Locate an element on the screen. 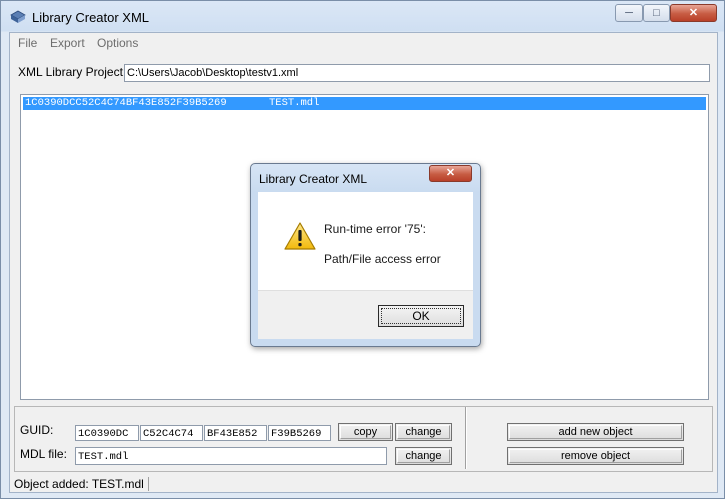  guid-part-4-input: F39B5269 is located at coordinates (299, 433).